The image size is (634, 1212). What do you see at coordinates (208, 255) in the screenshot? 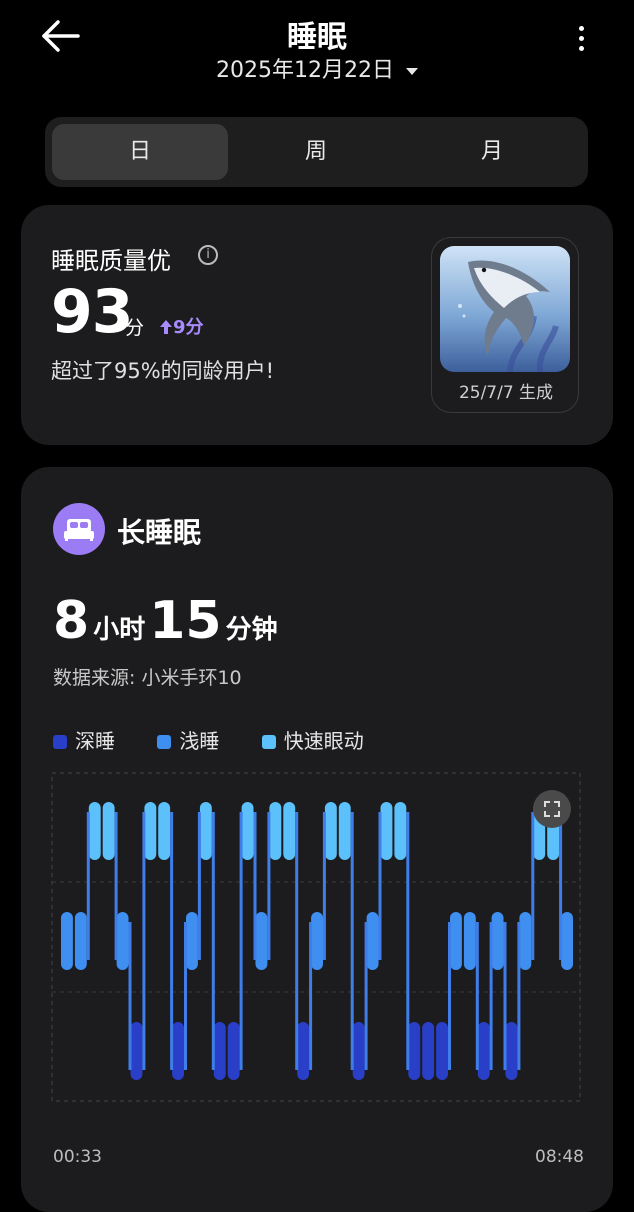
I see `info-icon: i` at bounding box center [208, 255].